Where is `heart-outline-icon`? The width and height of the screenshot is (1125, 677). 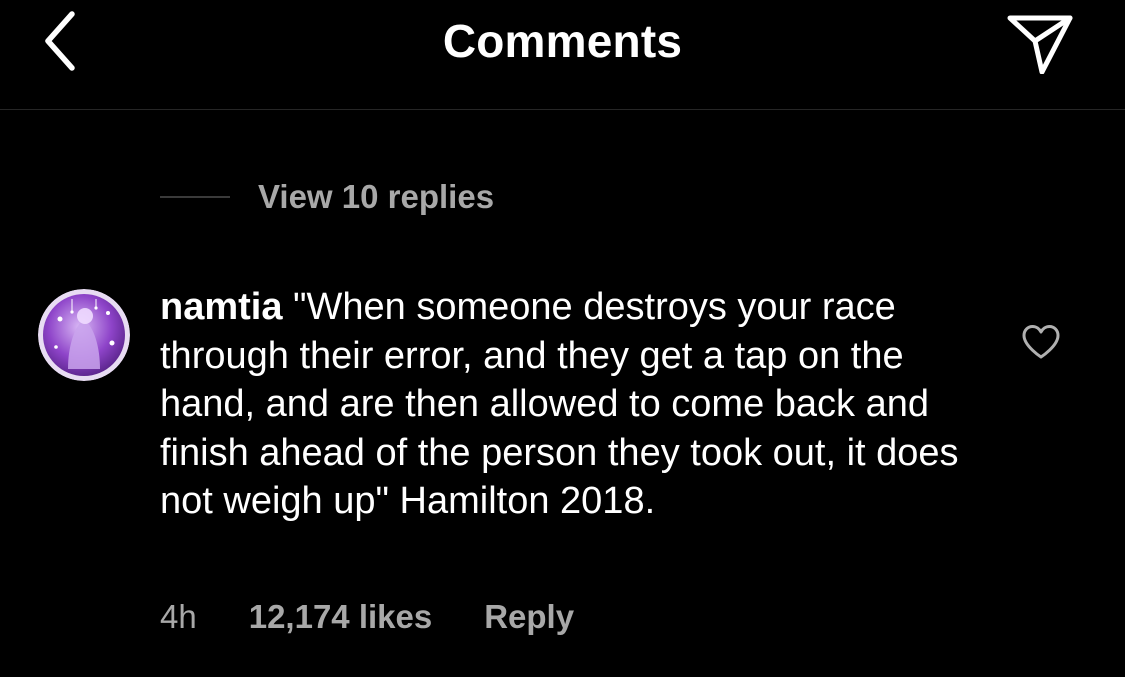
heart-outline-icon is located at coordinates (1041, 342).